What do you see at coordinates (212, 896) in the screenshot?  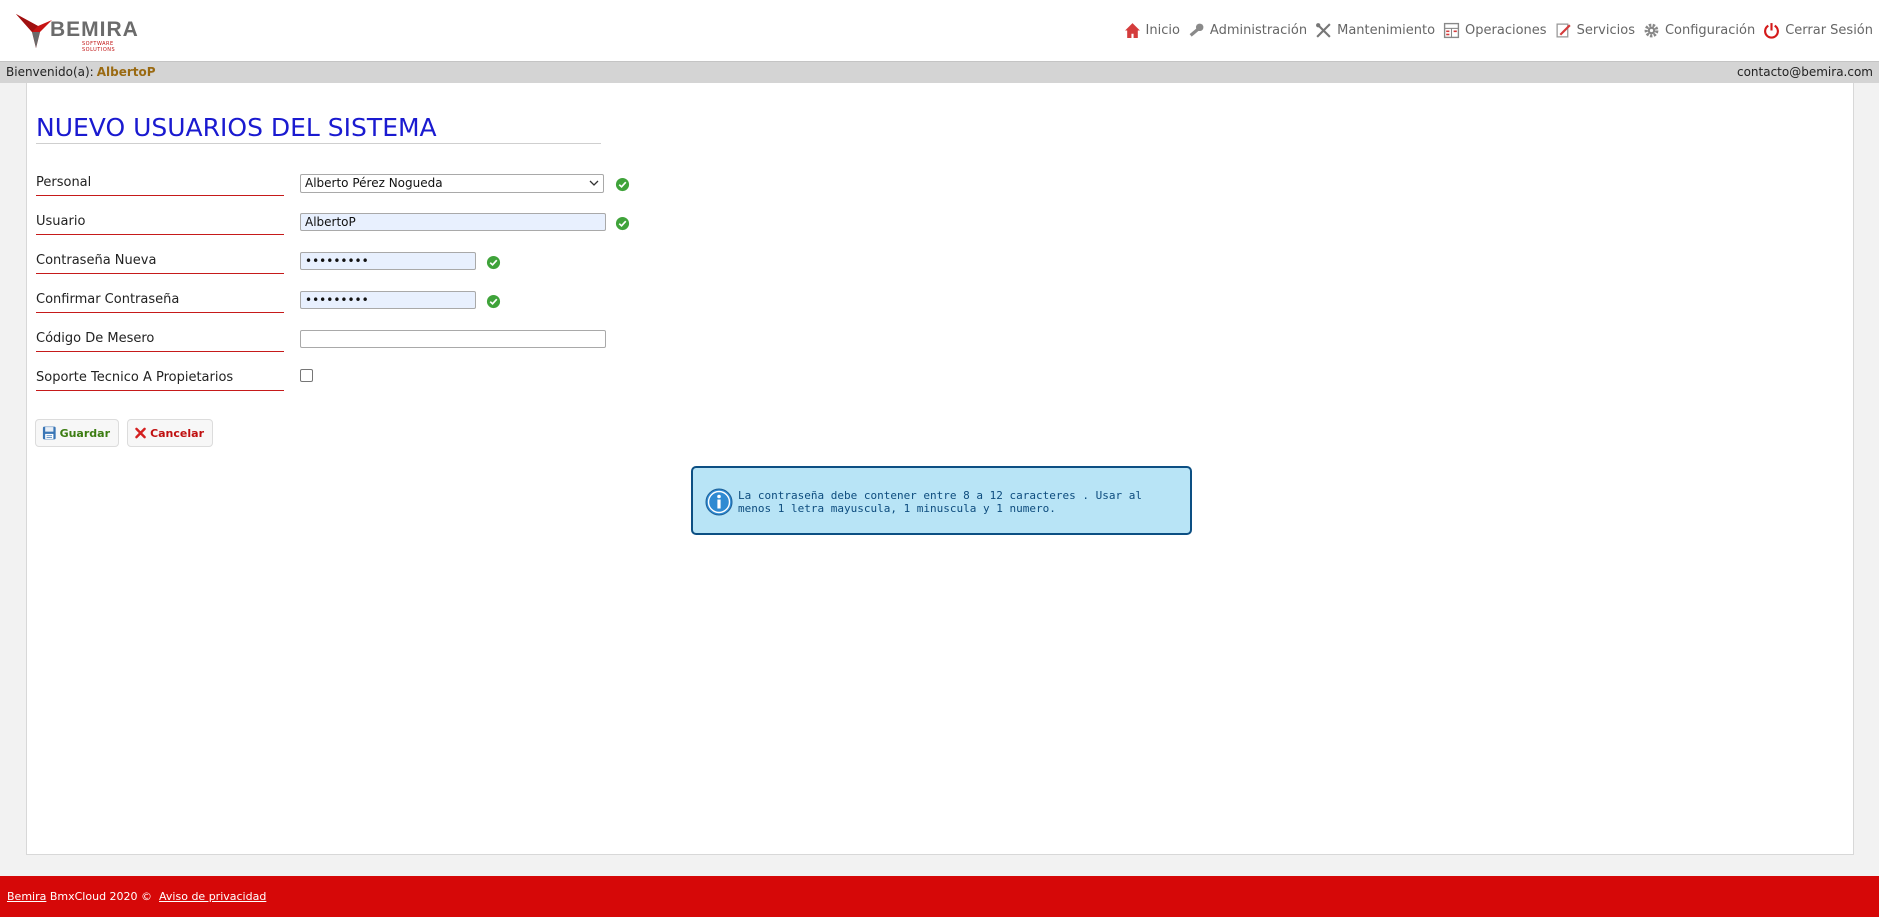 I see `privacy-link: Aviso de privacidad` at bounding box center [212, 896].